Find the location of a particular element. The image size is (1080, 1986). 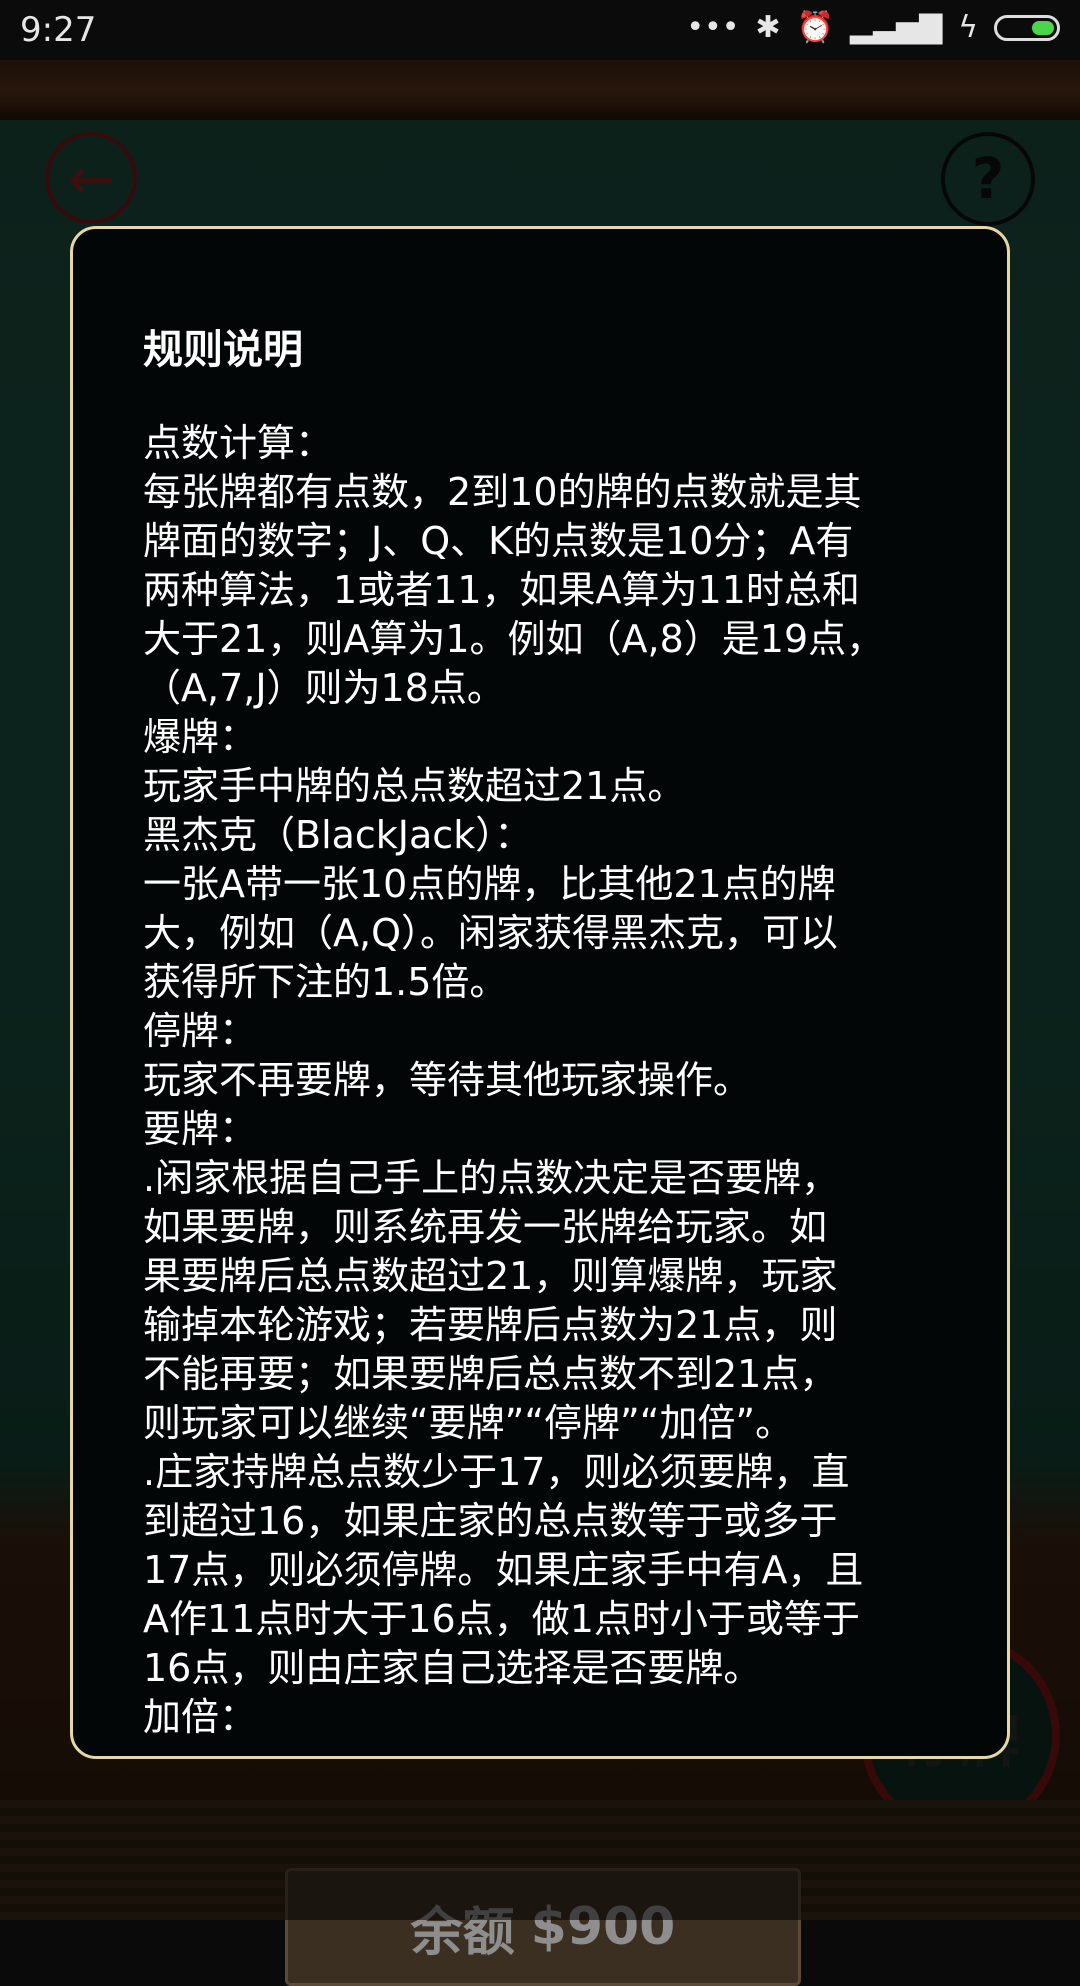

rules-line: .庄家持牌总点数少于17，则必须要牌，直 is located at coordinates (496, 1472).